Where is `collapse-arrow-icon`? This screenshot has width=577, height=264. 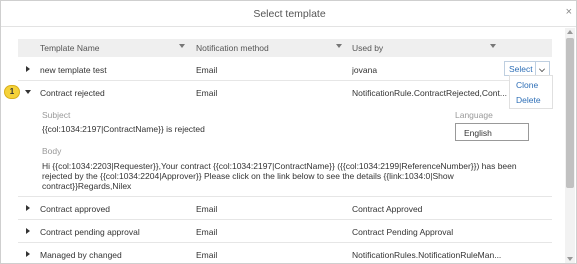
collapse-arrow-icon is located at coordinates (28, 92).